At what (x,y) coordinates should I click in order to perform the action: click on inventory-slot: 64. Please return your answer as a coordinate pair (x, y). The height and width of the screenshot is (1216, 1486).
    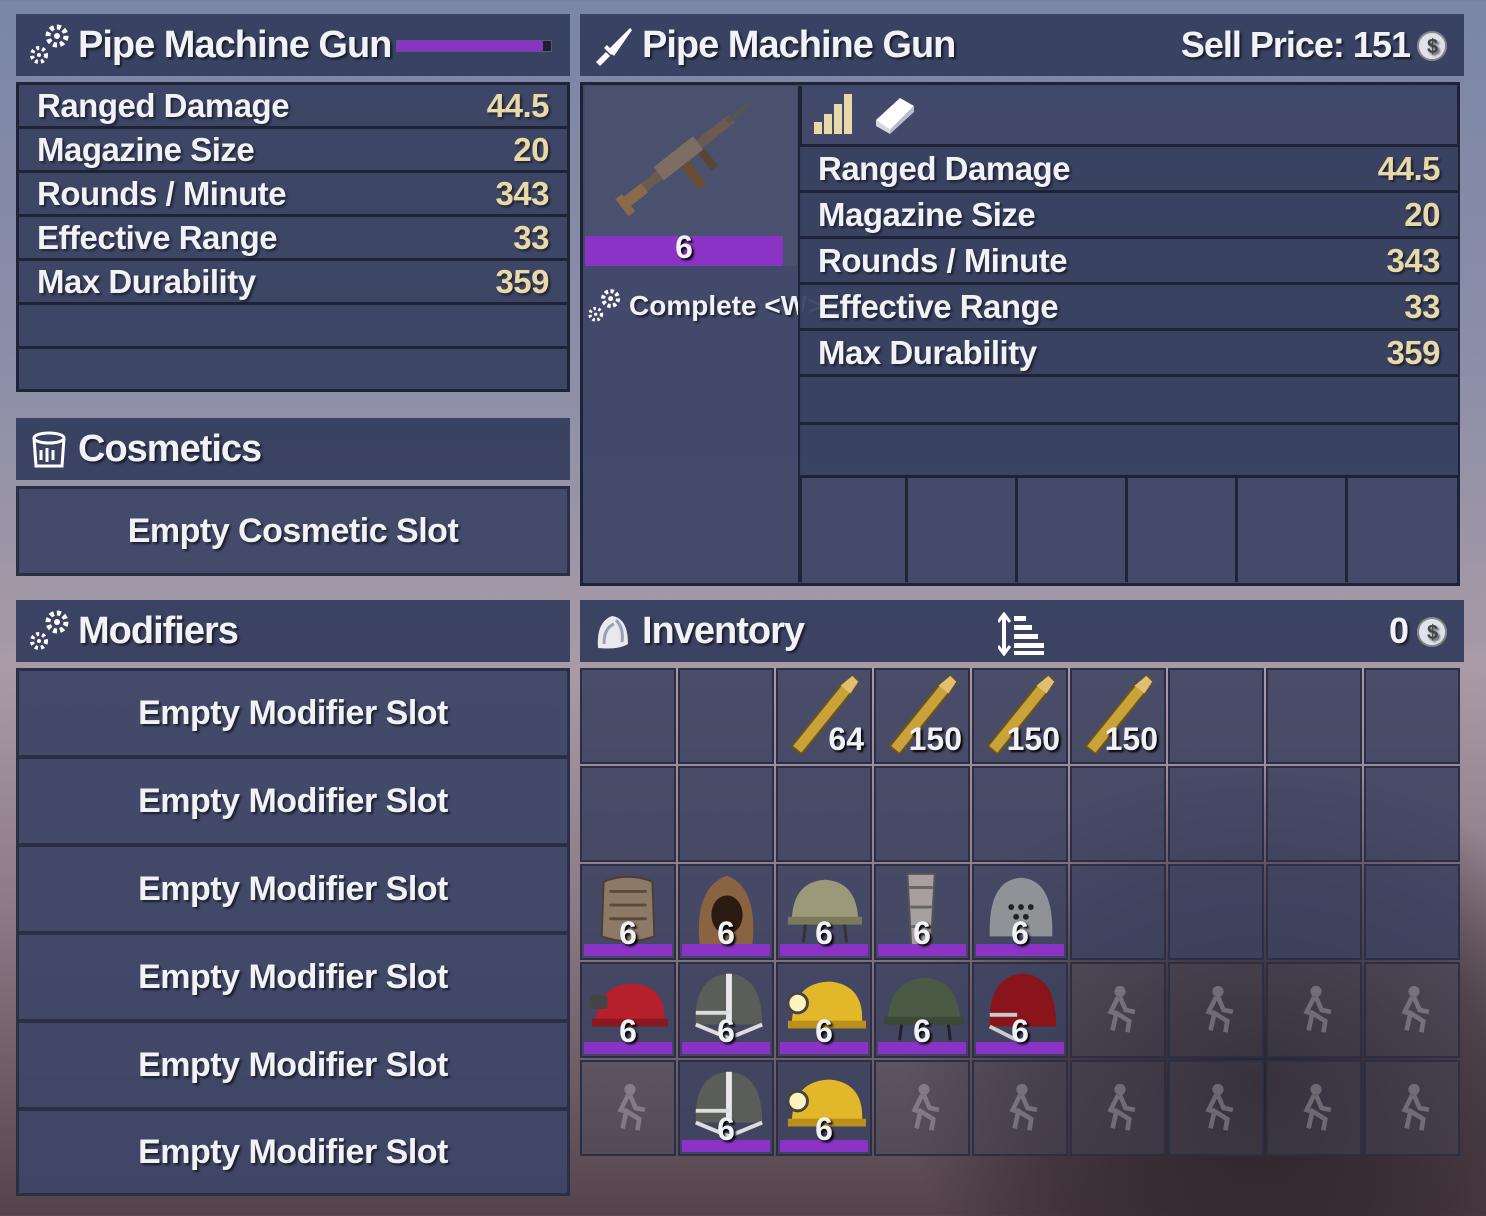
    Looking at the image, I should click on (824, 716).